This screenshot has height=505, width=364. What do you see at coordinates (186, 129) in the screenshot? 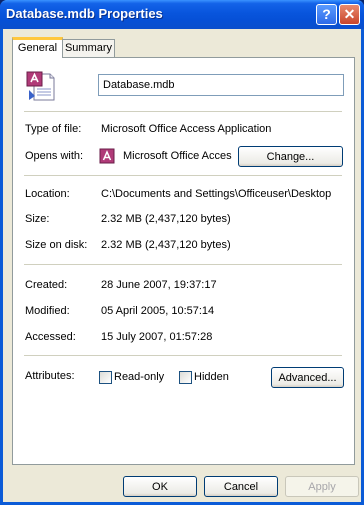
I see `type-of-file-value: Microsoft Office Access Application` at bounding box center [186, 129].